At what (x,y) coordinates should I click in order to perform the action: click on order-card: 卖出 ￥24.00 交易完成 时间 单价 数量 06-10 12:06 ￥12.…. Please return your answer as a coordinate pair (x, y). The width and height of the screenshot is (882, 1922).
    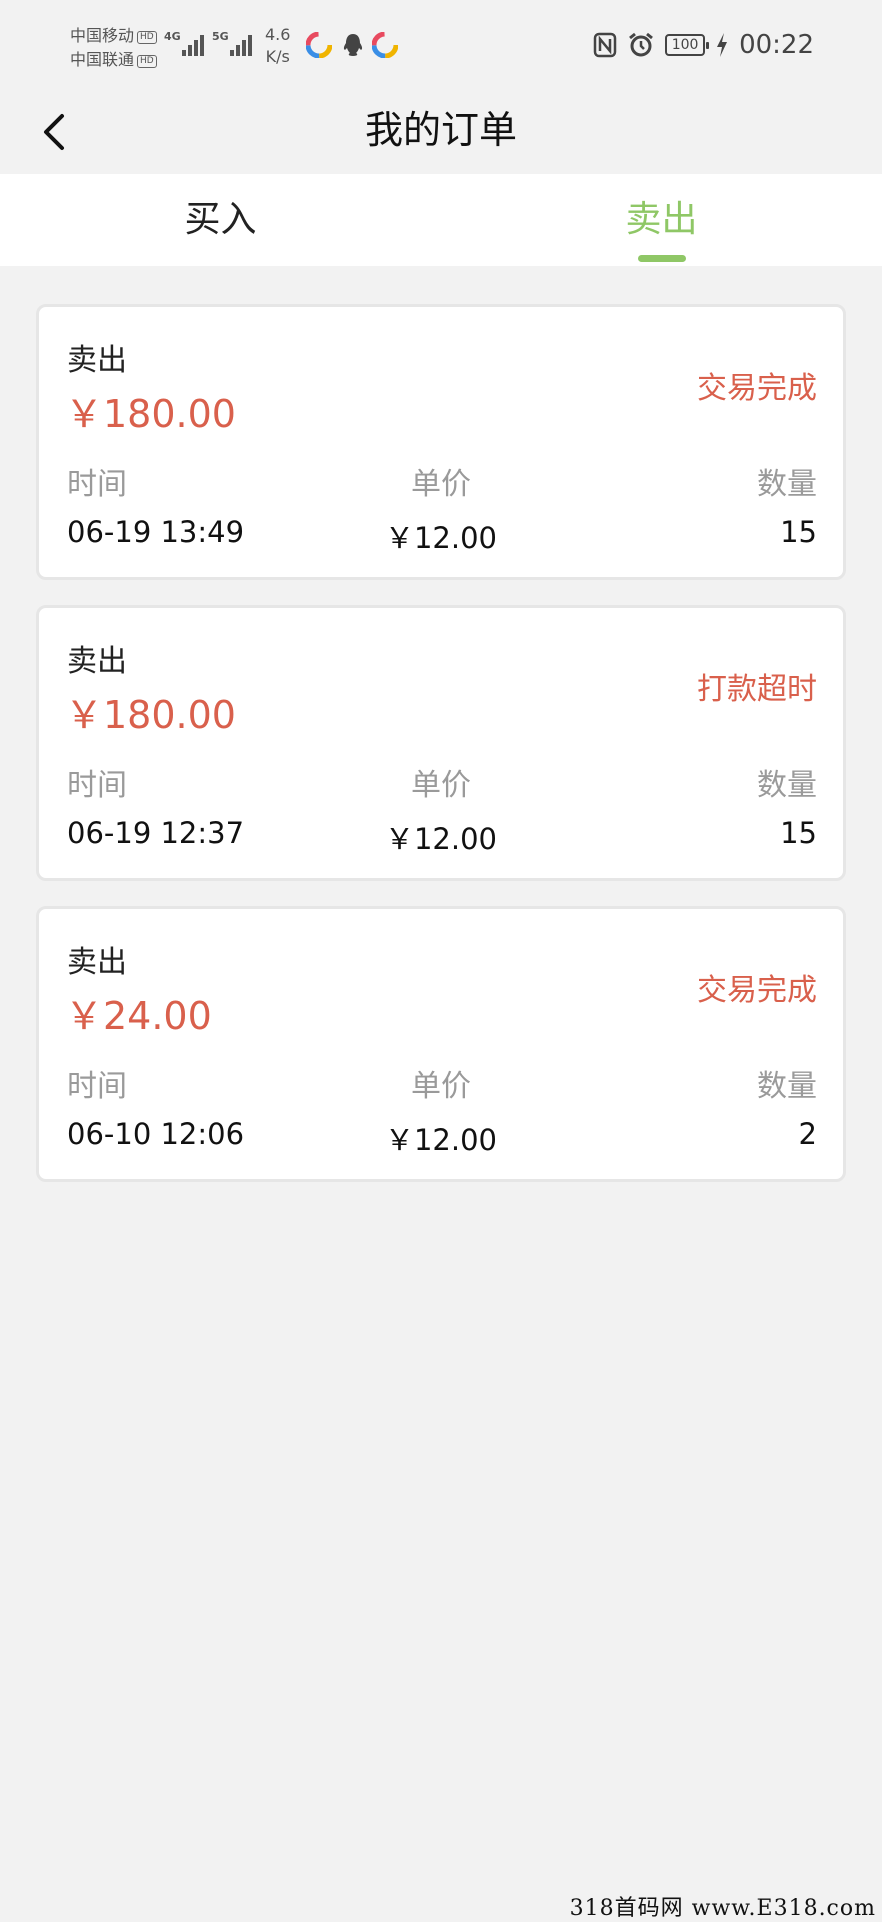
    Looking at the image, I should click on (441, 1044).